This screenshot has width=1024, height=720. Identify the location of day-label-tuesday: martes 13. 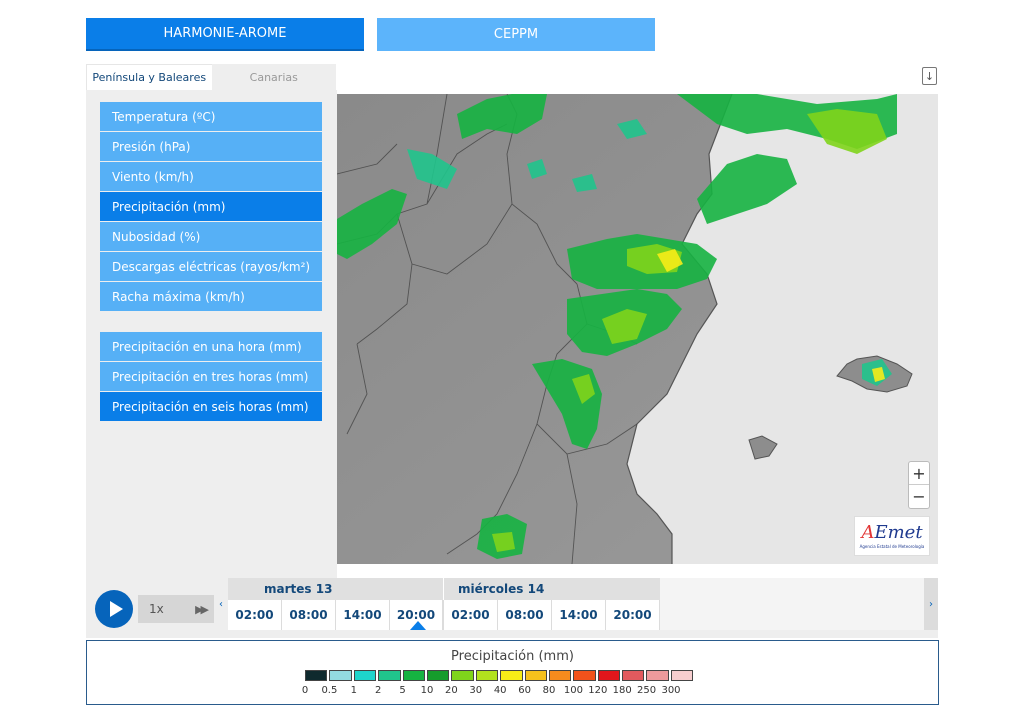
(335, 589).